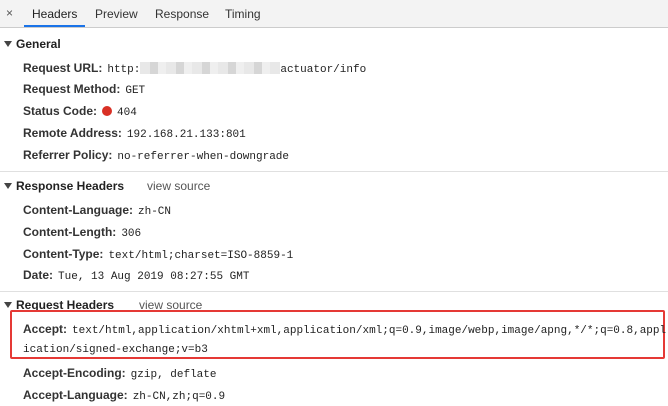 Image resolution: width=668 pixels, height=406 pixels. Describe the element at coordinates (70, 186) in the screenshot. I see `response-headers-title: Response Headers` at that location.